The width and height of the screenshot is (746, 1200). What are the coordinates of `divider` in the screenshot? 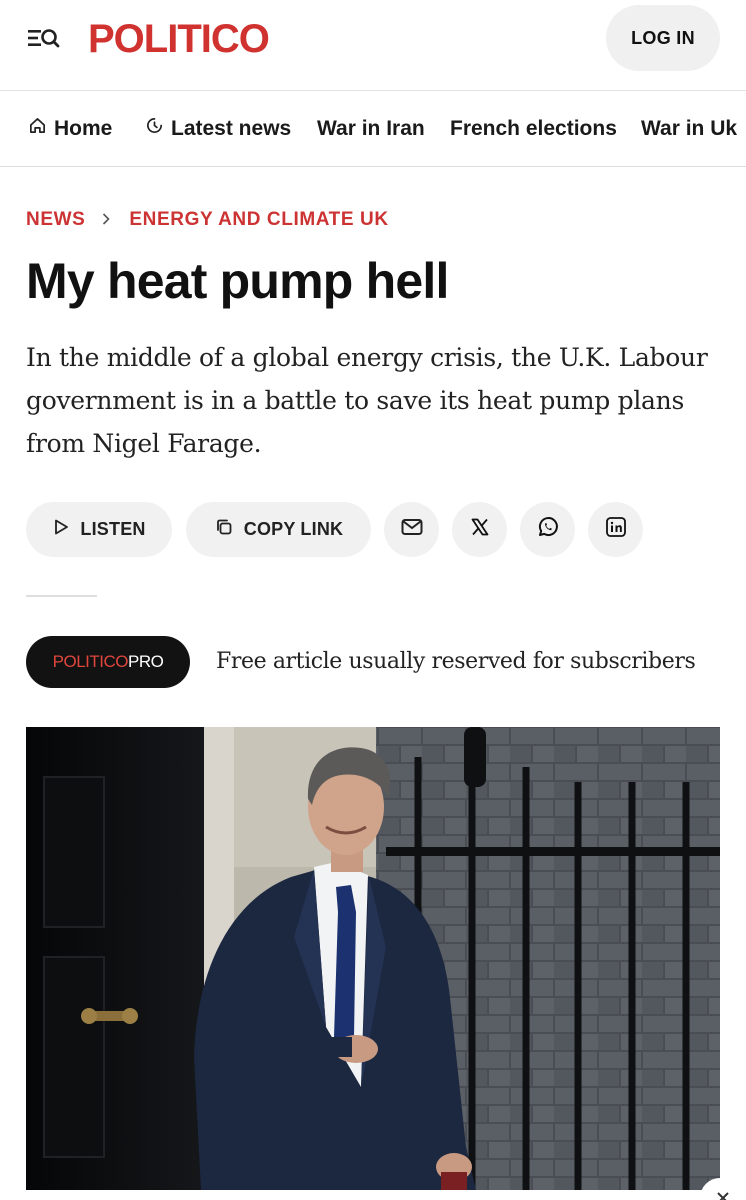 It's located at (61, 596).